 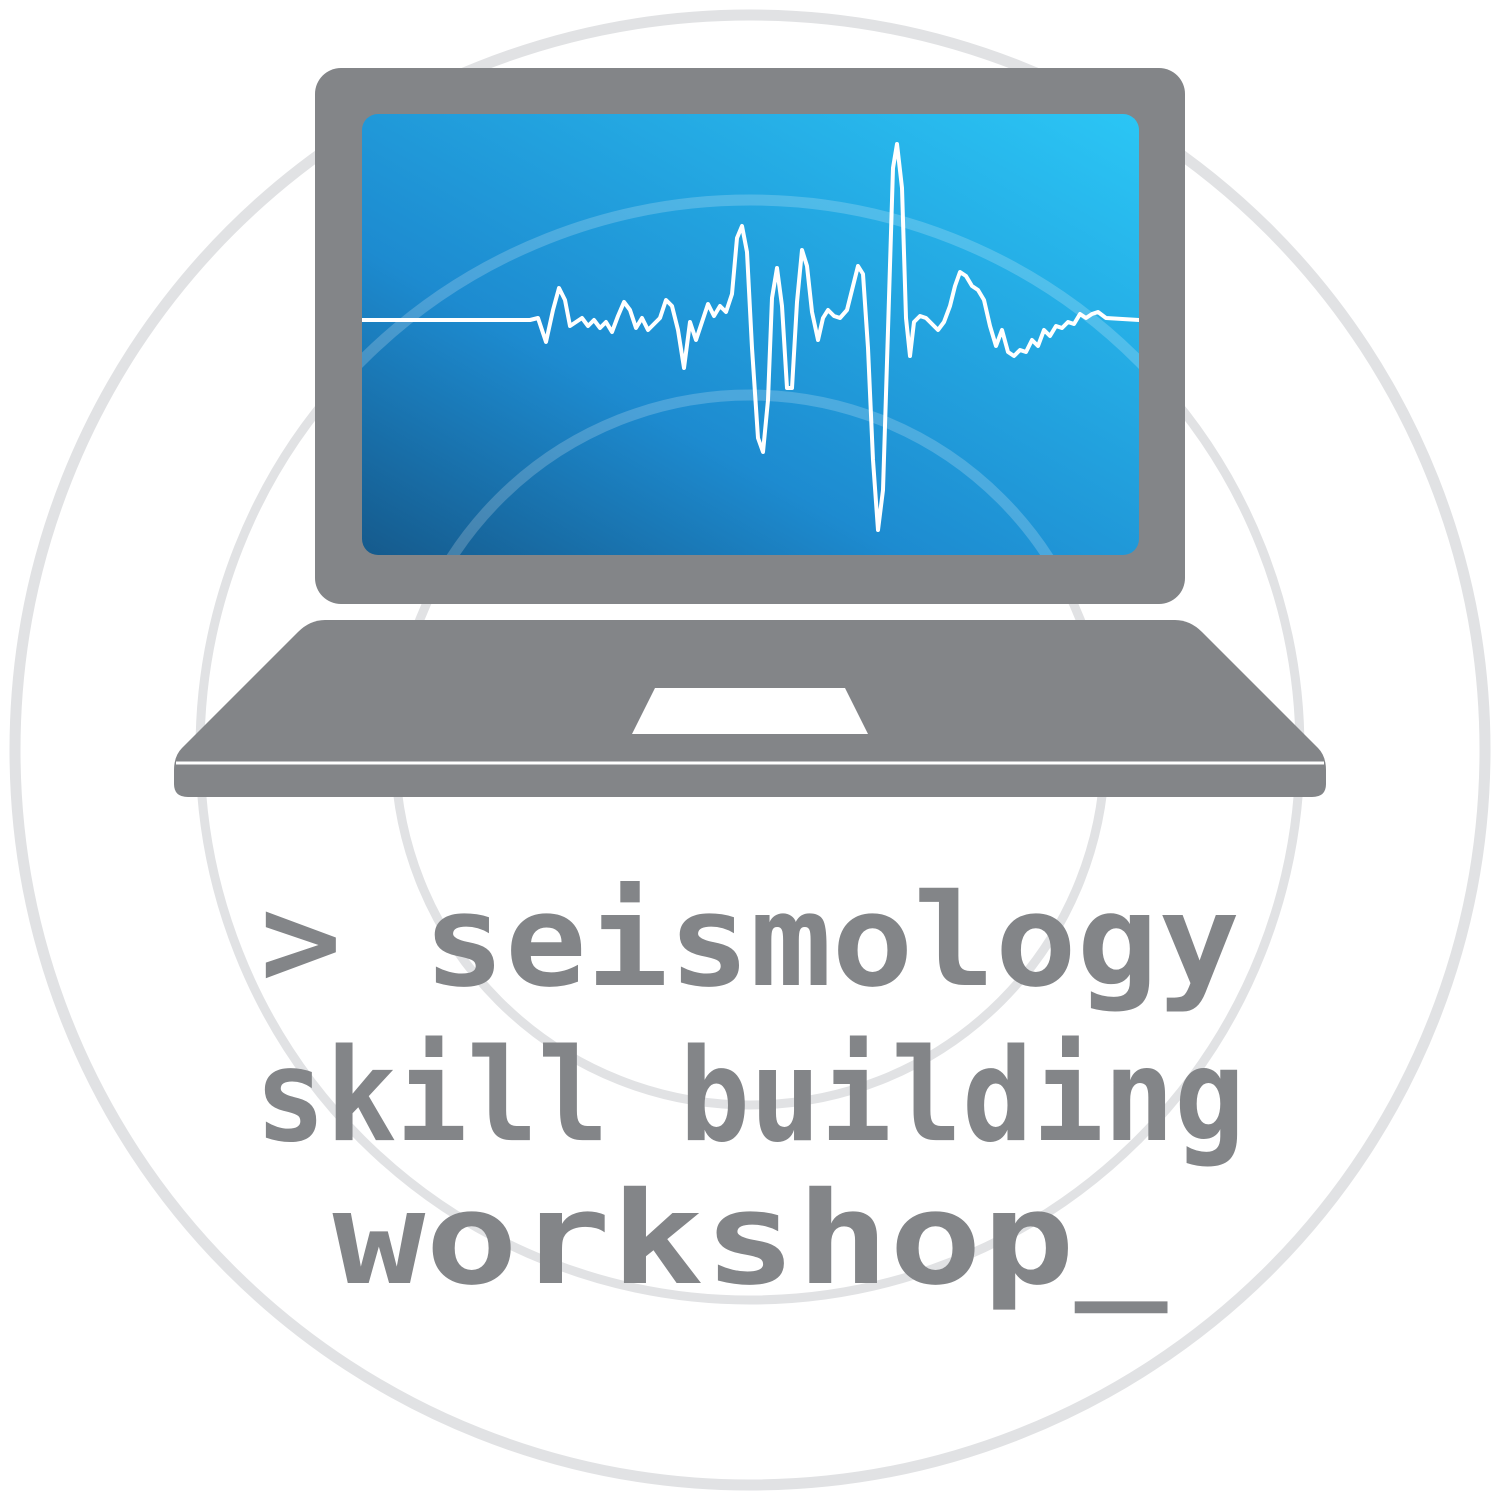 What do you see at coordinates (750, 711) in the screenshot?
I see `touchpad-icon` at bounding box center [750, 711].